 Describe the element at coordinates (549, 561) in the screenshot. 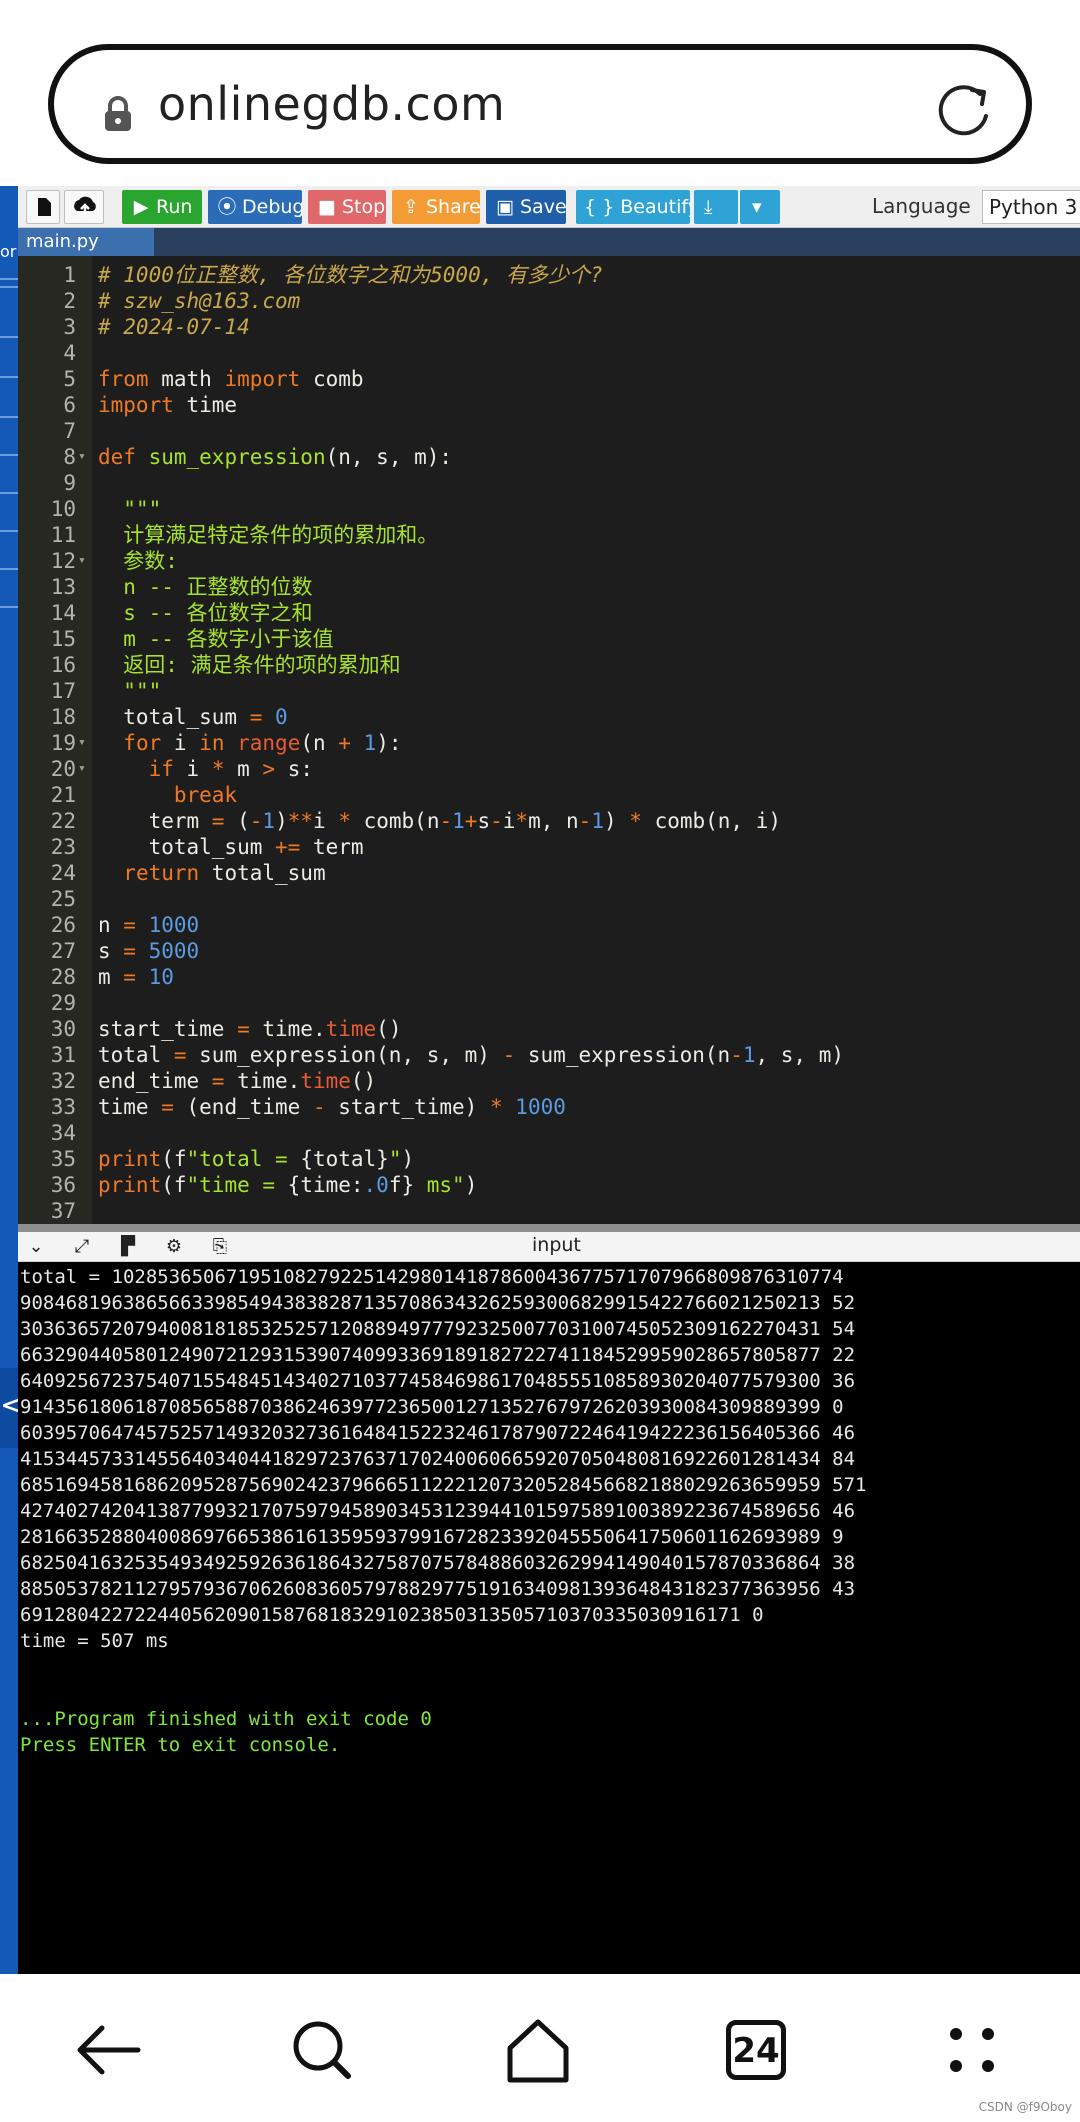

I see `code-line: 12 ▾ 参数:` at that location.